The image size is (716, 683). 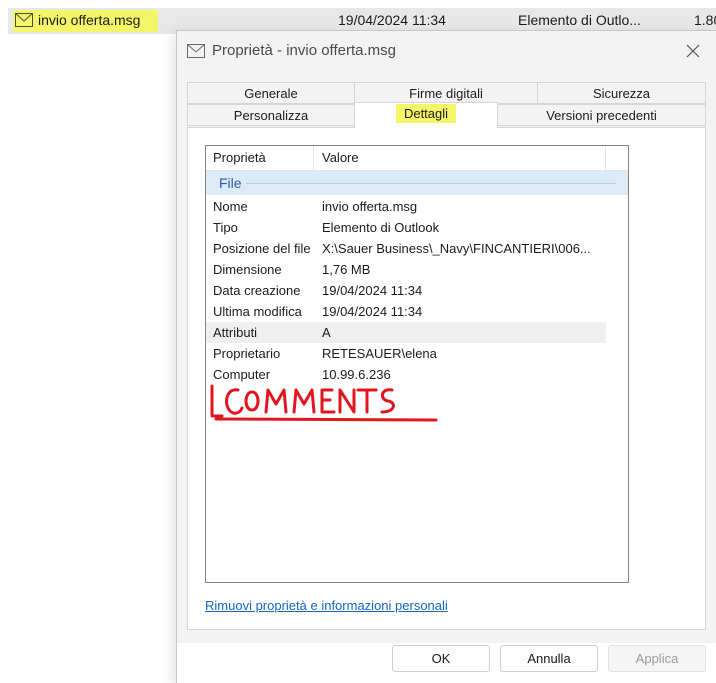 What do you see at coordinates (230, 183) in the screenshot?
I see `group-label: File` at bounding box center [230, 183].